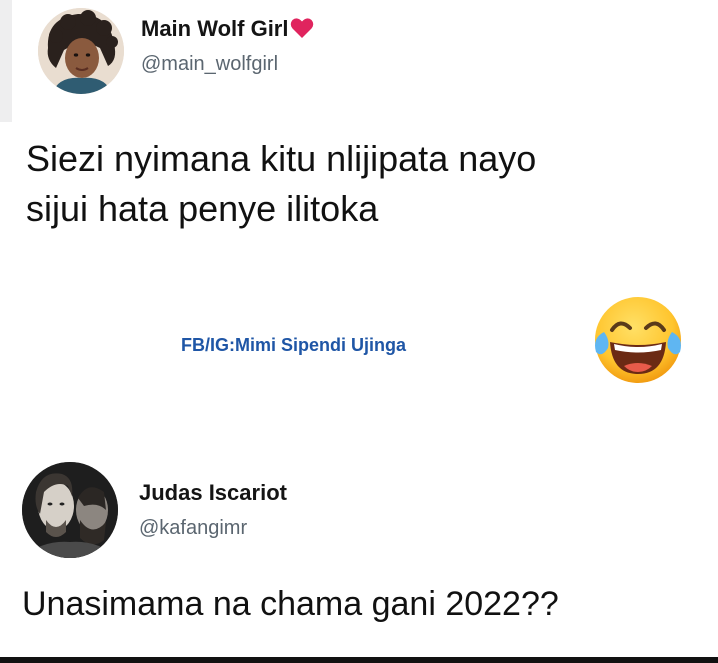 This screenshot has width=718, height=663. What do you see at coordinates (202, 208) in the screenshot?
I see `tweet-text-line-2: sijui hata penye ilitoka` at bounding box center [202, 208].